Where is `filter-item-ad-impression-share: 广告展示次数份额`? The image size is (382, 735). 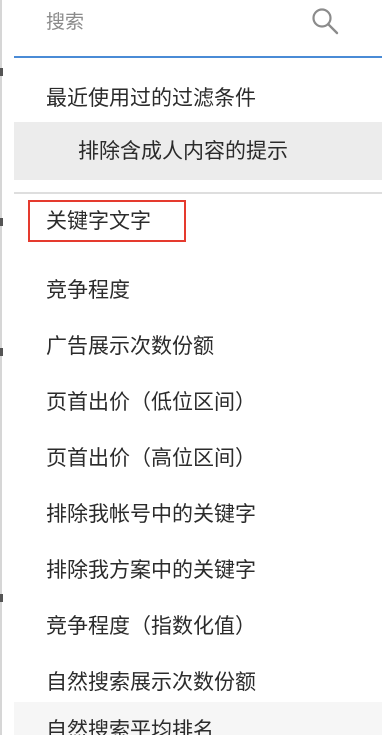
filter-item-ad-impression-share: 广告展示次数份额 is located at coordinates (198, 346).